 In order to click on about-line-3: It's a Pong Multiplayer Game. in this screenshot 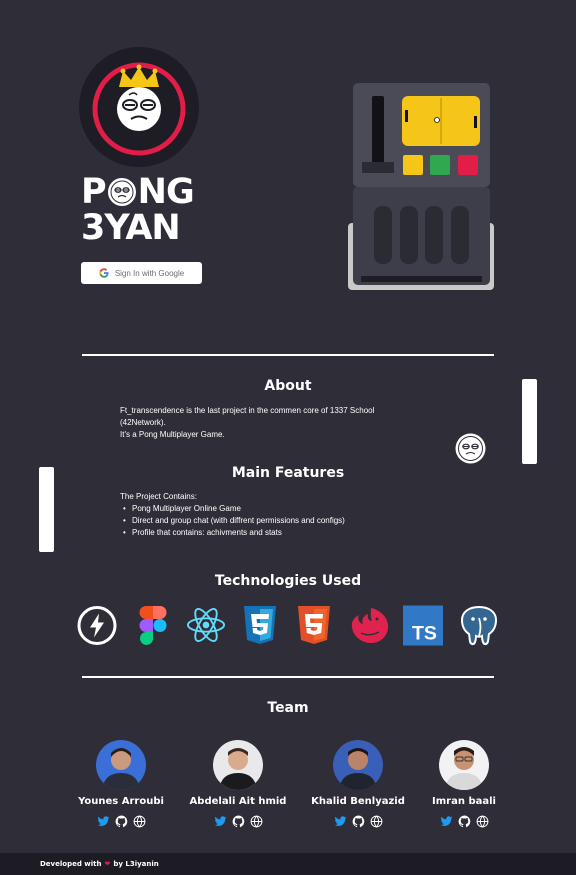, I will do `click(172, 434)`.